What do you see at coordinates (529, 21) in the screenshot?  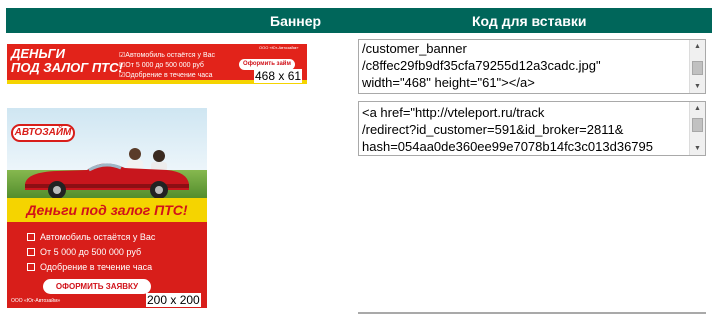 I see `header-code-label: Код для вставки` at bounding box center [529, 21].